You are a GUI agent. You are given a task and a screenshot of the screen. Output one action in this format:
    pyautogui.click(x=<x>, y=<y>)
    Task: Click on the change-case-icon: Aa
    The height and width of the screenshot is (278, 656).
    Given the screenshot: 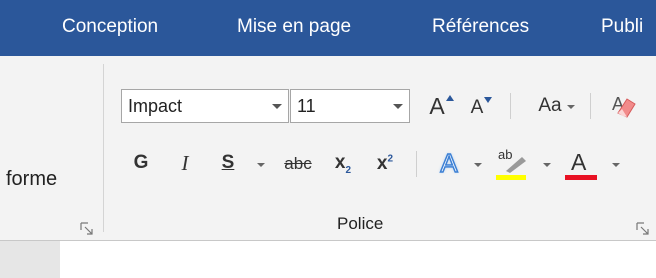 What is the action you would take?
    pyautogui.click(x=550, y=105)
    